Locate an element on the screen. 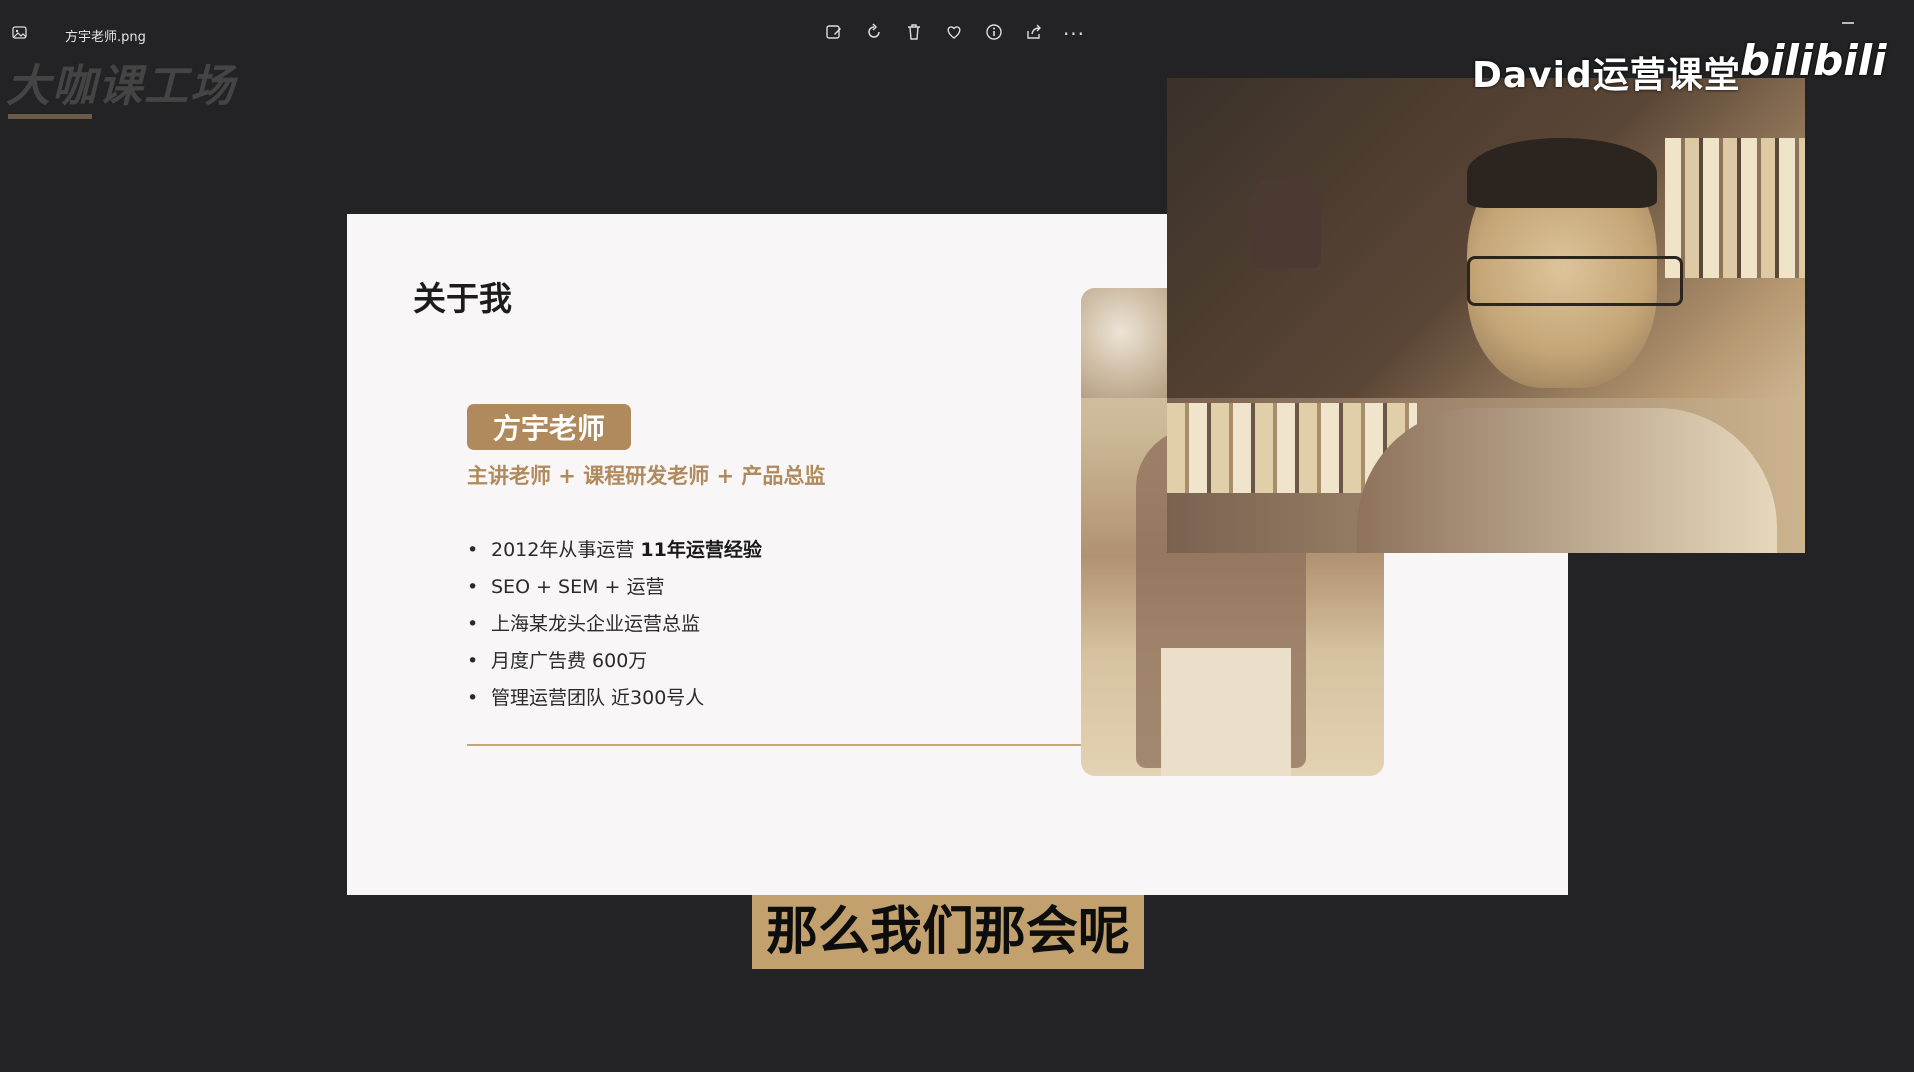 This screenshot has height=1072, width=1914. delete-icon is located at coordinates (914, 34).